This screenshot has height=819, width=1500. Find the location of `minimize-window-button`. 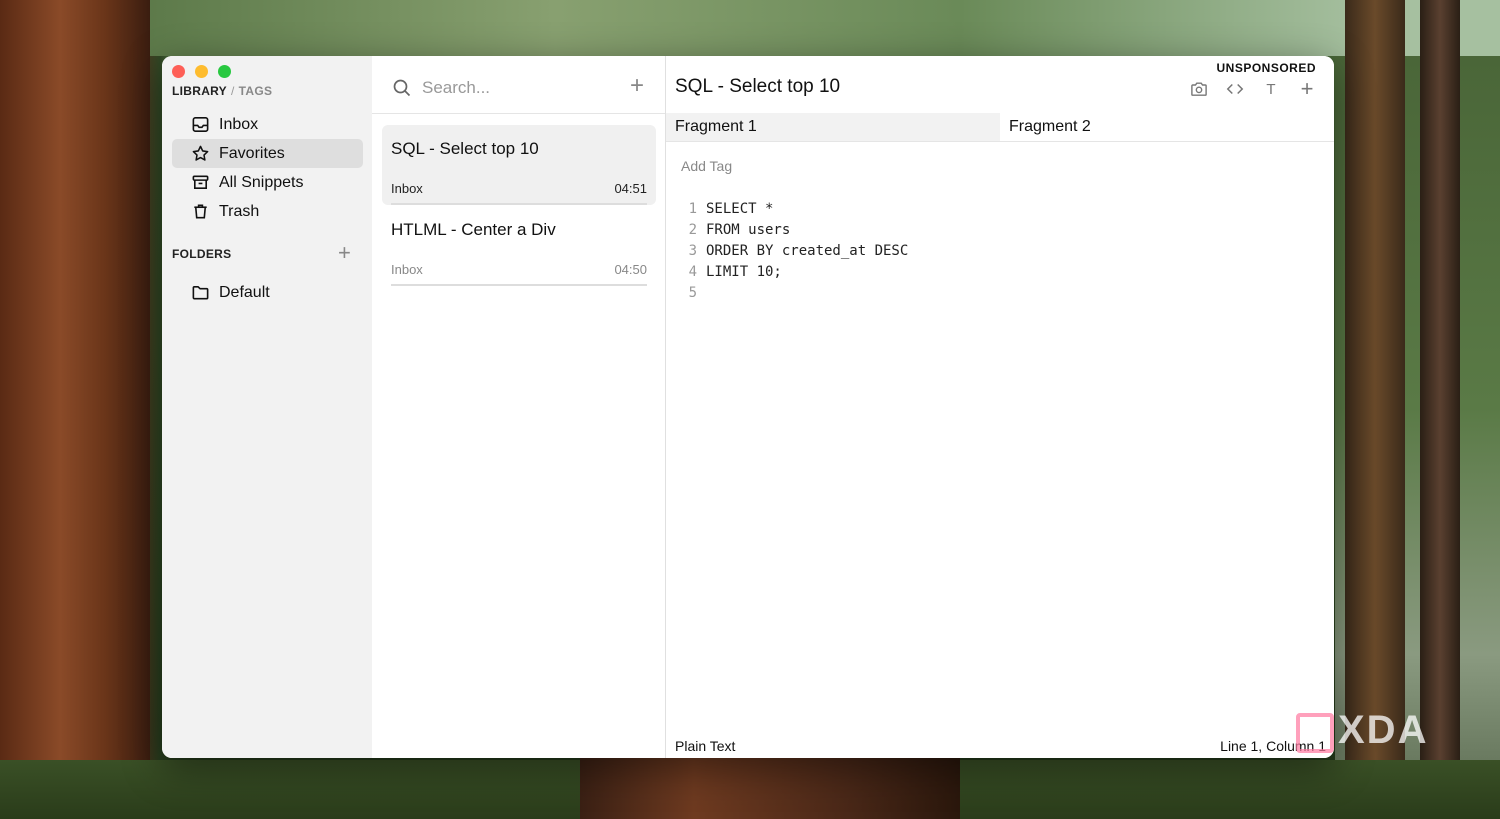

minimize-window-button is located at coordinates (201, 71).